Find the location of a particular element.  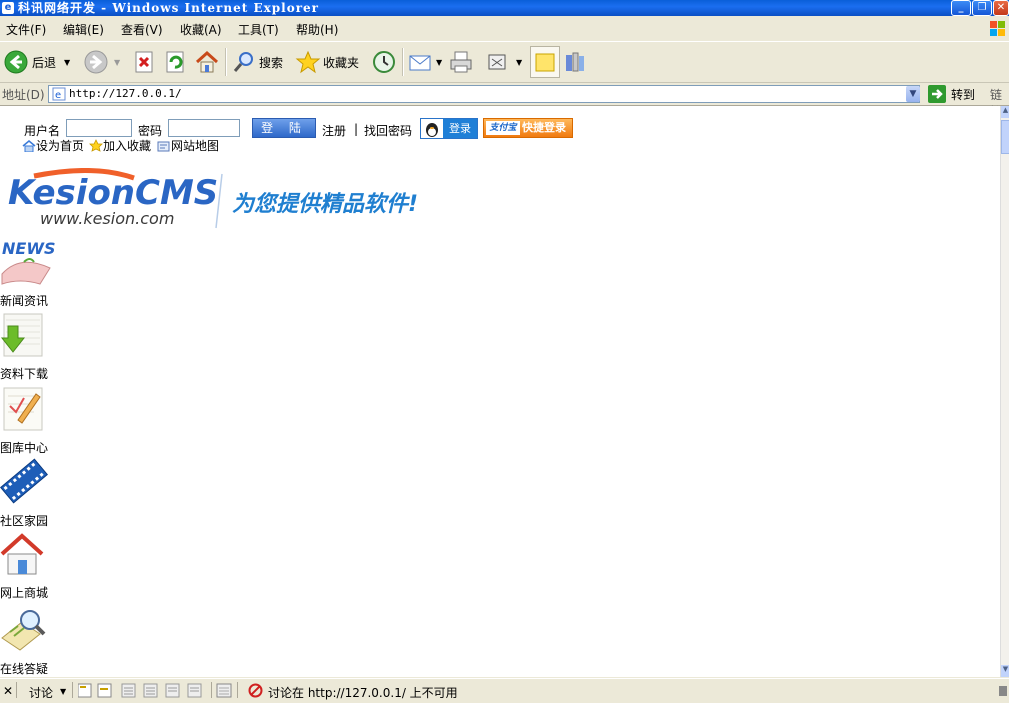

print-button is located at coordinates (461, 62).